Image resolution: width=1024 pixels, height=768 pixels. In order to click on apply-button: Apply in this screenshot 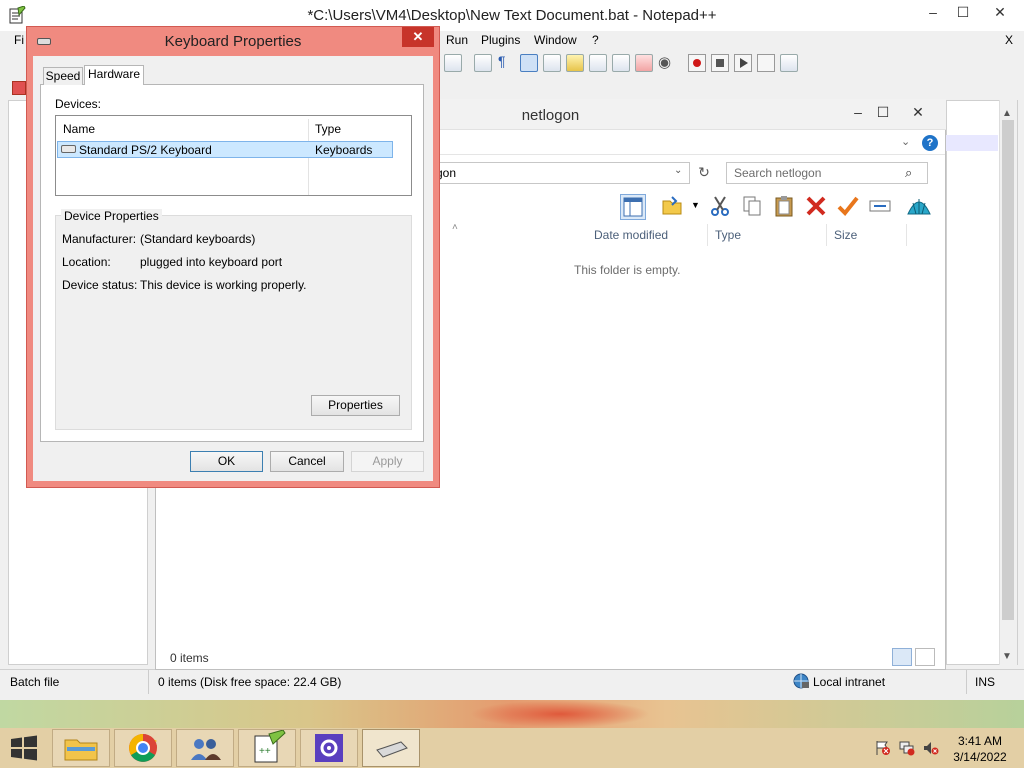, I will do `click(387, 461)`.